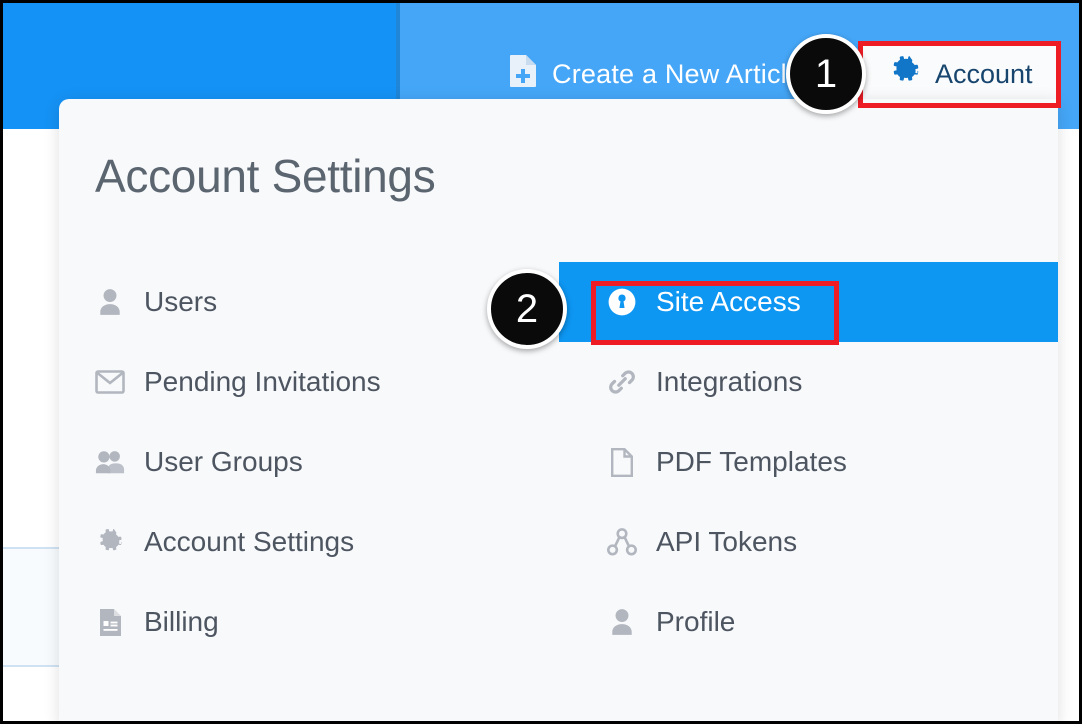 The height and width of the screenshot is (724, 1082). Describe the element at coordinates (309, 622) in the screenshot. I see `menu-item-billing: Billing` at that location.